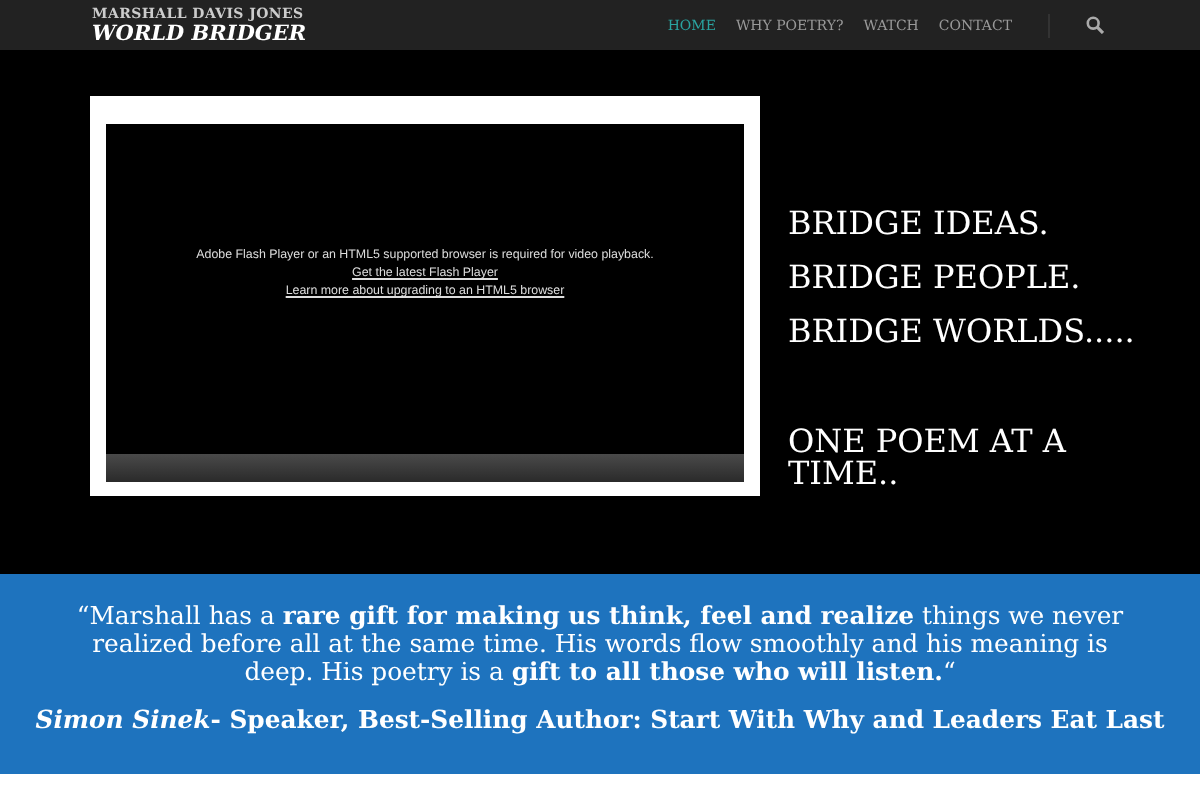 The image size is (1200, 800). I want to click on tagline: BRIDGE PEOPLE., so click(935, 278).